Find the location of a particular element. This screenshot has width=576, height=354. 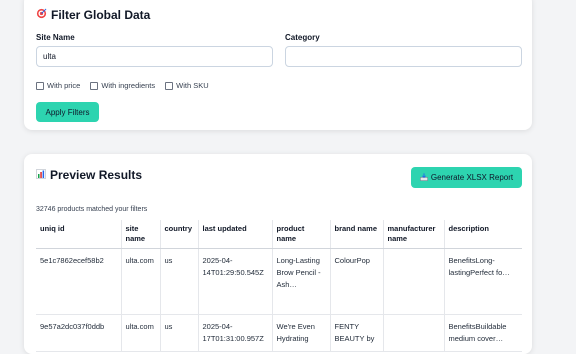

generate-xlsx-button: Generate XLSX Report is located at coordinates (466, 177).